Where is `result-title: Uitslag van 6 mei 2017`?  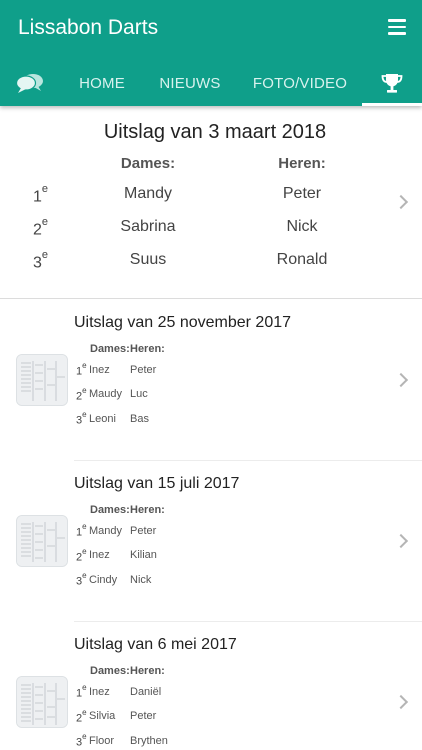 result-title: Uitslag van 6 mei 2017 is located at coordinates (155, 644).